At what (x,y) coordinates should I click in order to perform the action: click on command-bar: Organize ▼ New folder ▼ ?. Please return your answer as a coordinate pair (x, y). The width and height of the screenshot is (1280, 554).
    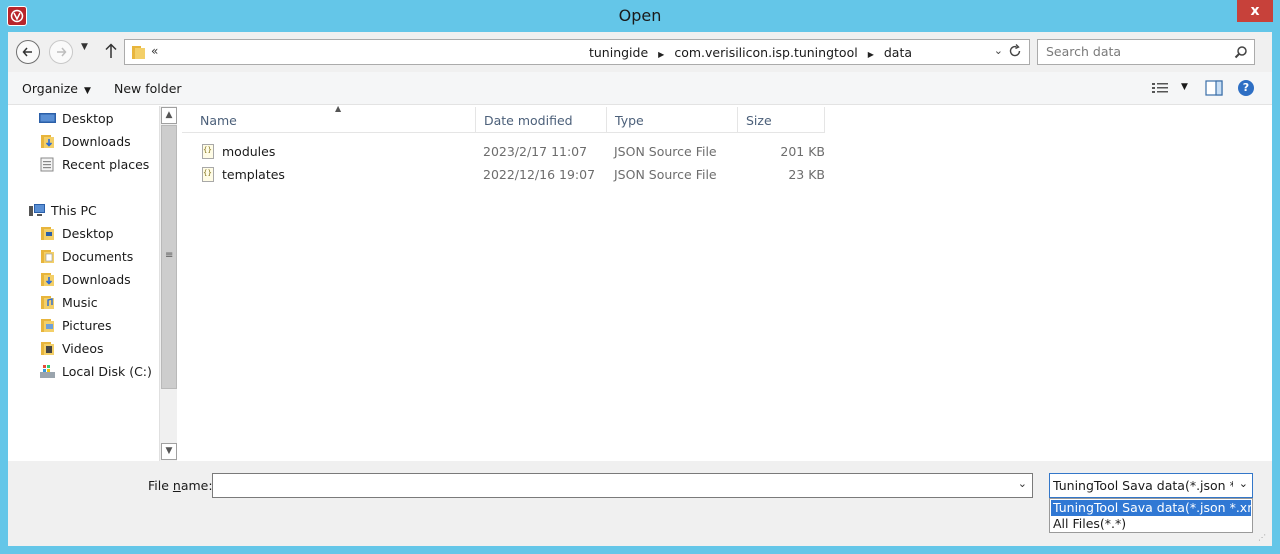
    Looking at the image, I should click on (640, 88).